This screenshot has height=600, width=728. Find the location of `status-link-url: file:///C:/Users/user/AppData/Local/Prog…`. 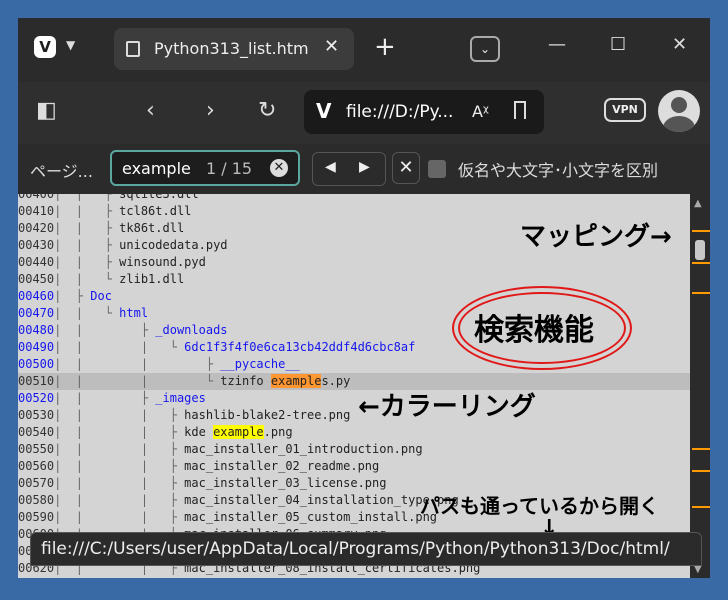

status-link-url: file:///C:/Users/user/AppData/Local/Prog… is located at coordinates (355, 549).